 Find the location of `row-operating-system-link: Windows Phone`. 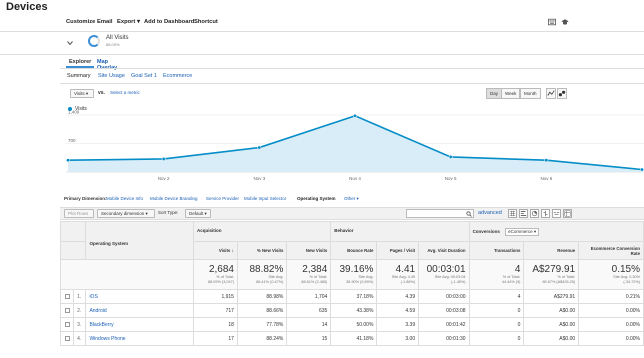

row-operating-system-link: Windows Phone is located at coordinates (140, 338).